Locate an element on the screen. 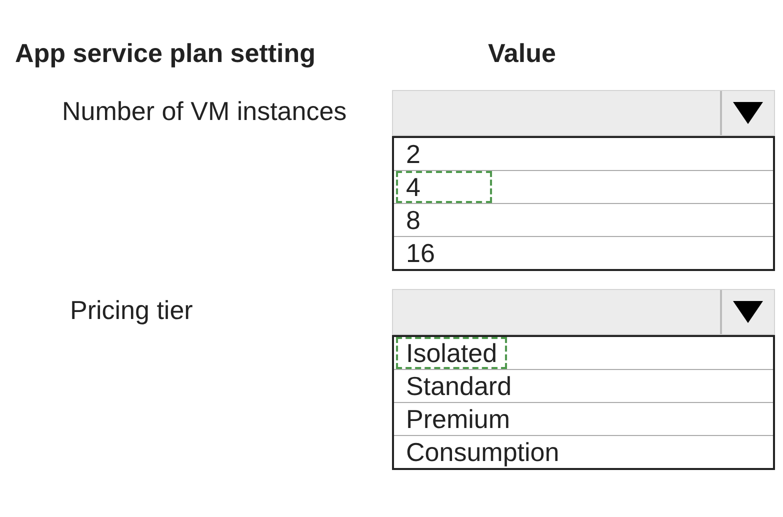 The height and width of the screenshot is (517, 783). dropdown-option: 4 is located at coordinates (444, 187).